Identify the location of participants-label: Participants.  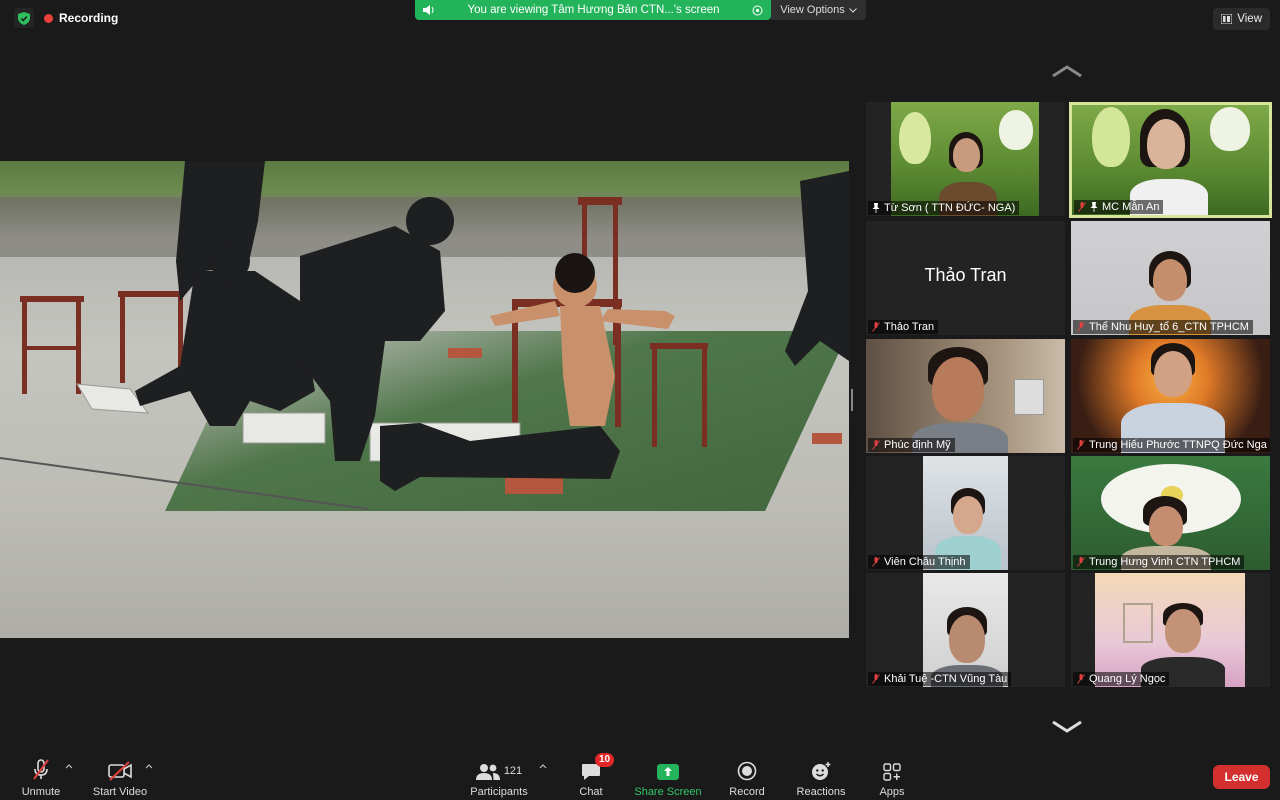
(499, 792).